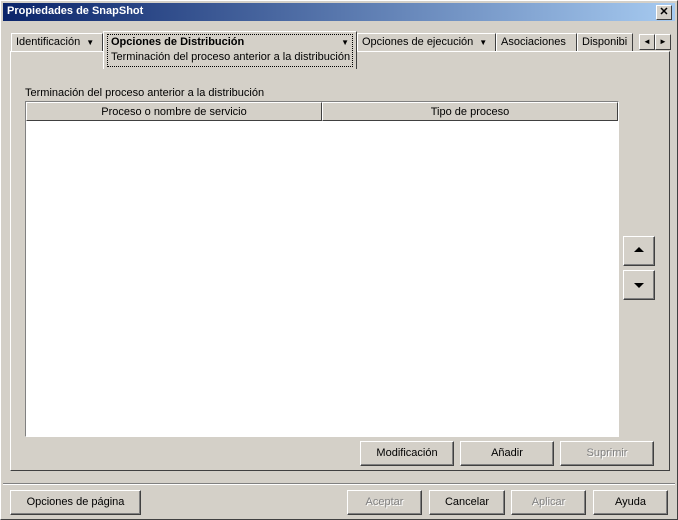 The height and width of the screenshot is (520, 678). I want to click on tab-label: Opciones de ejecución, so click(418, 42).